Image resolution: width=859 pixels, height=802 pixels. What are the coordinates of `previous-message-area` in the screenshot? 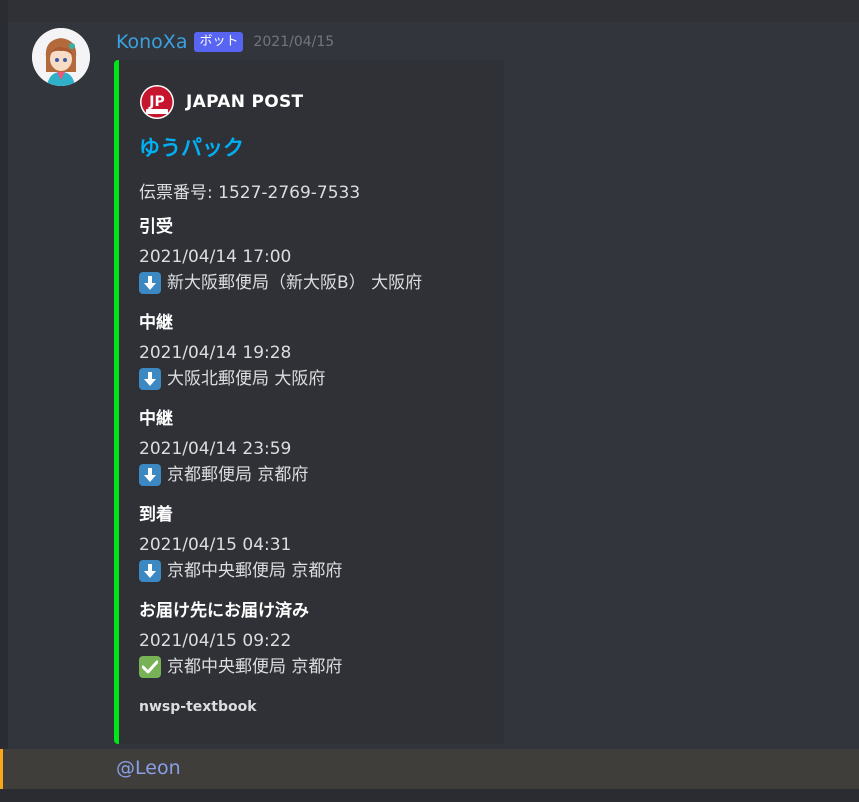 It's located at (433, 11).